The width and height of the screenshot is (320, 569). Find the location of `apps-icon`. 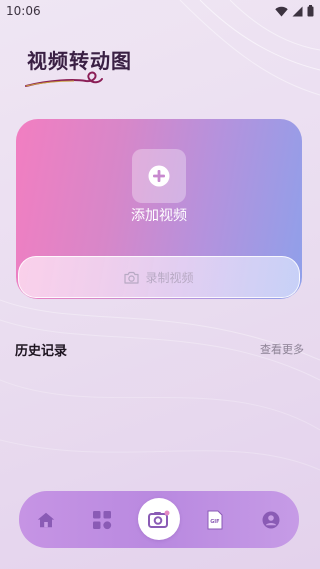

apps-icon is located at coordinates (102, 519).